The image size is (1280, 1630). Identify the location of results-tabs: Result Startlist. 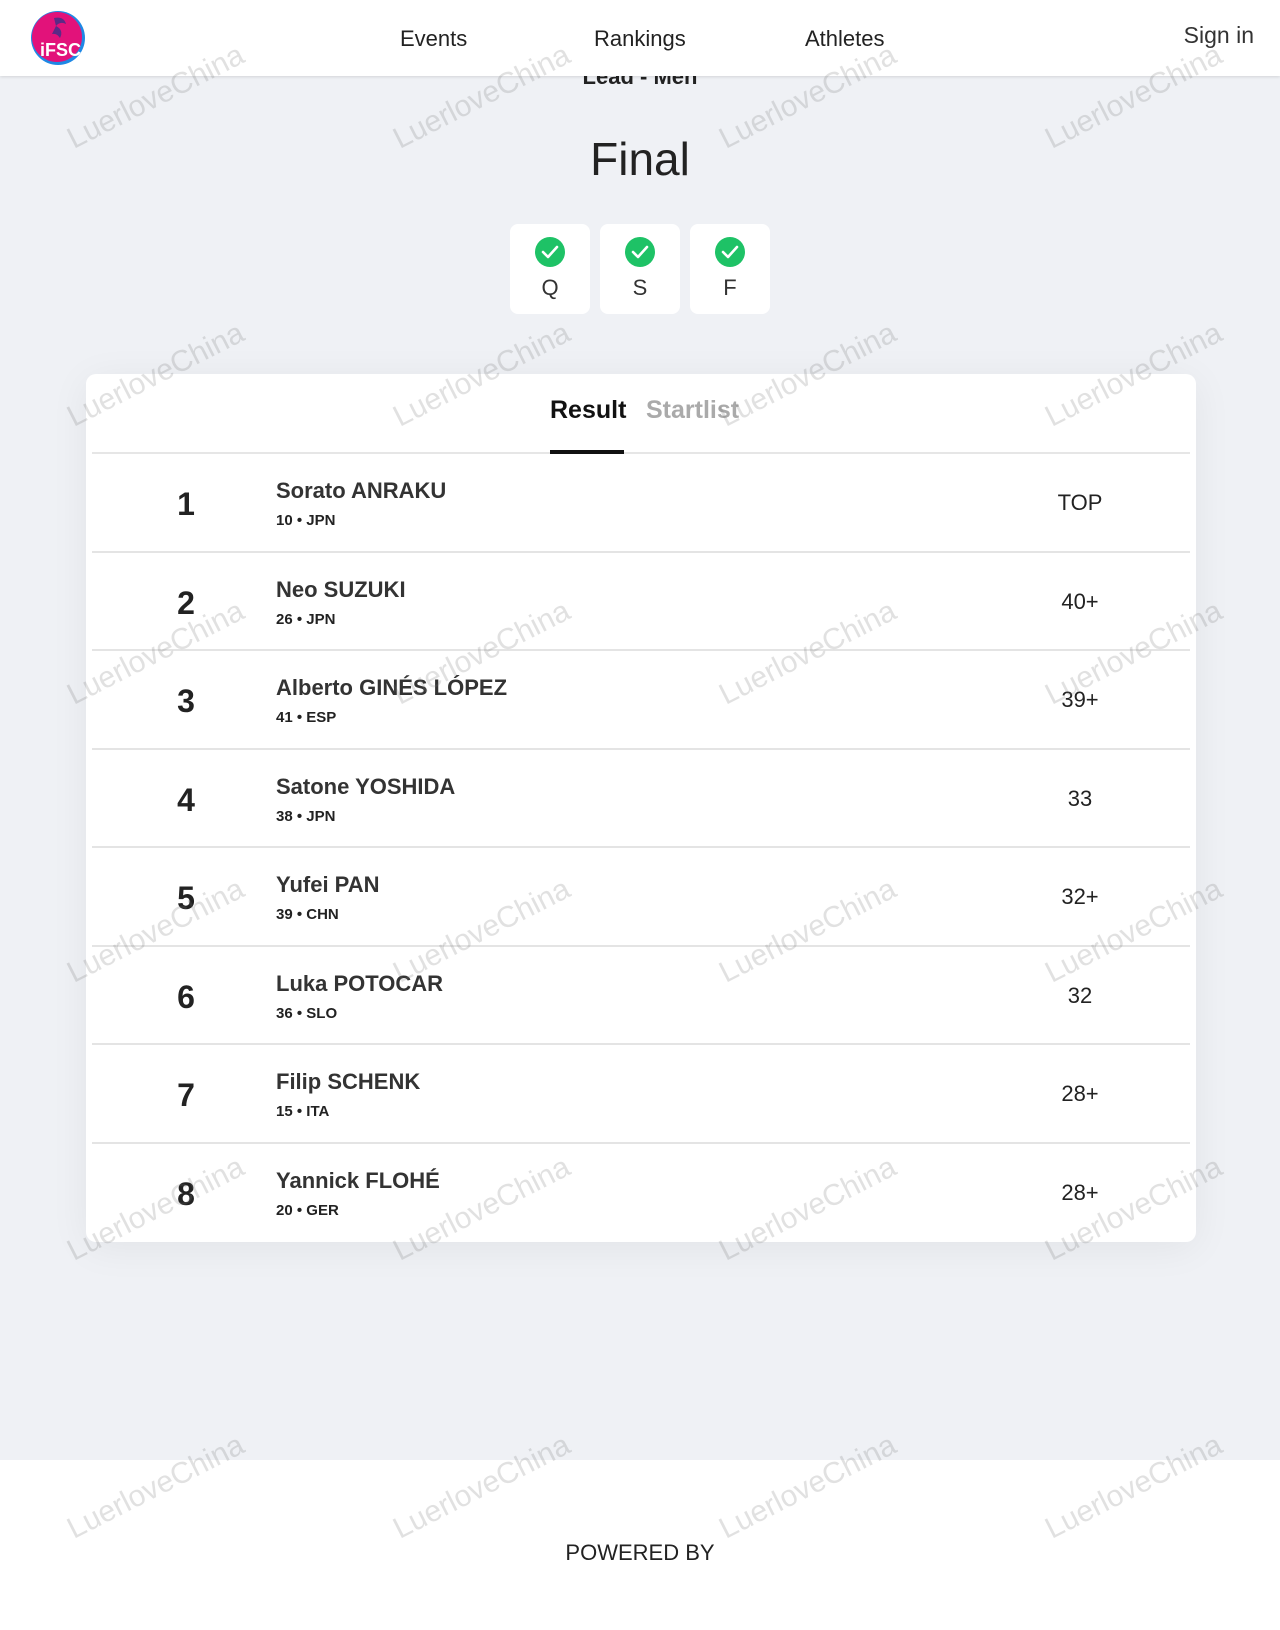
(641, 414).